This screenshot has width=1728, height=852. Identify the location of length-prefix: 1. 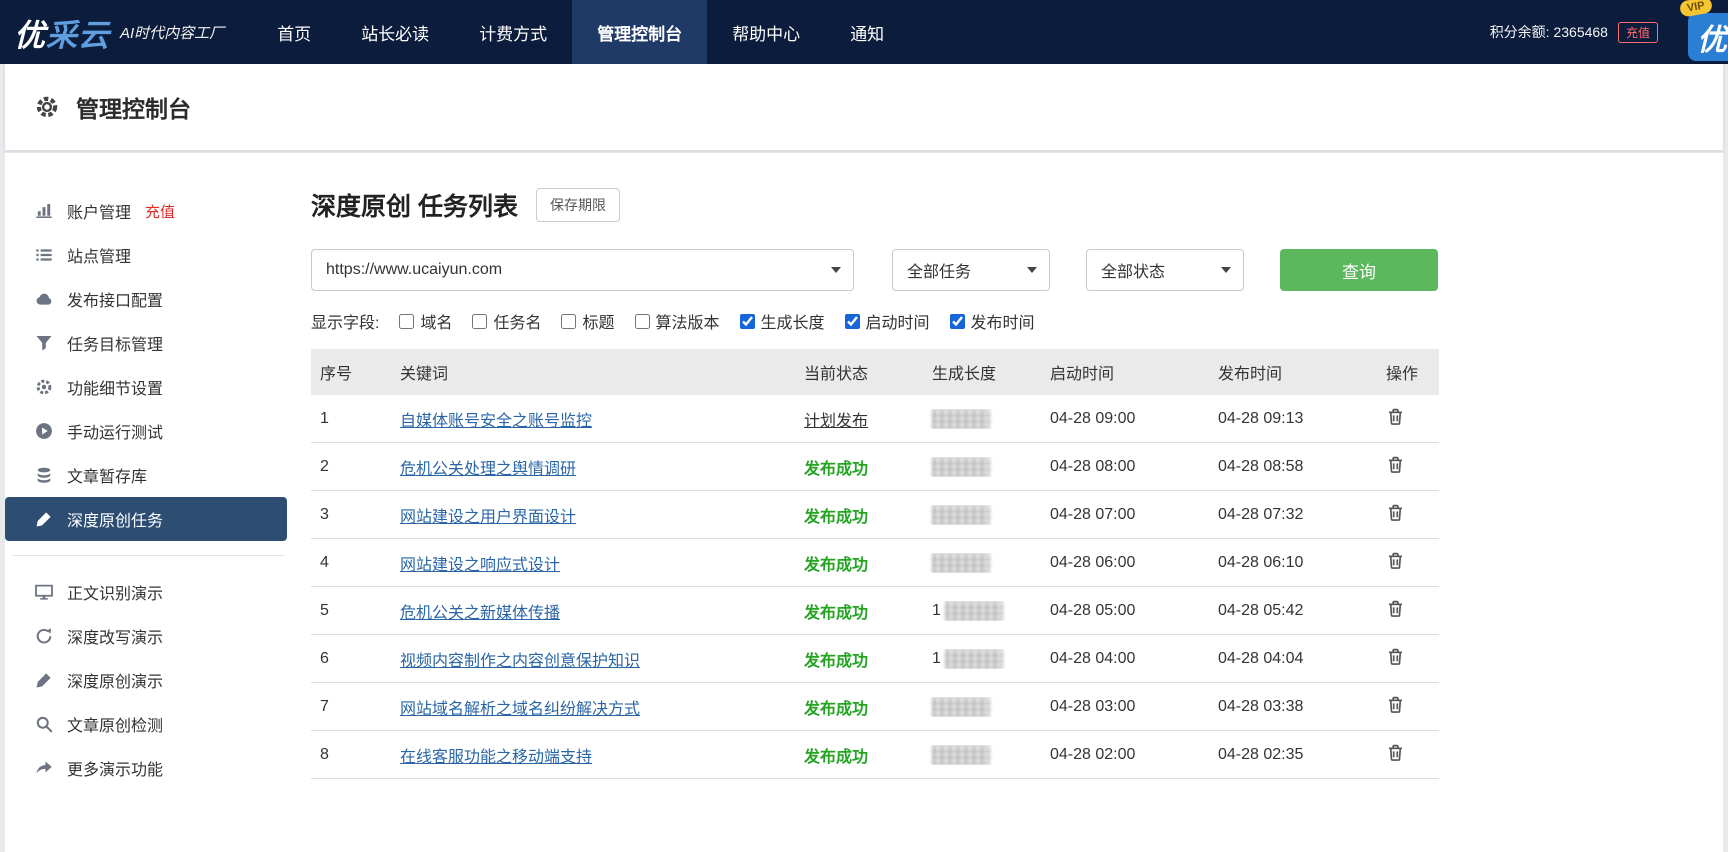
(936, 658).